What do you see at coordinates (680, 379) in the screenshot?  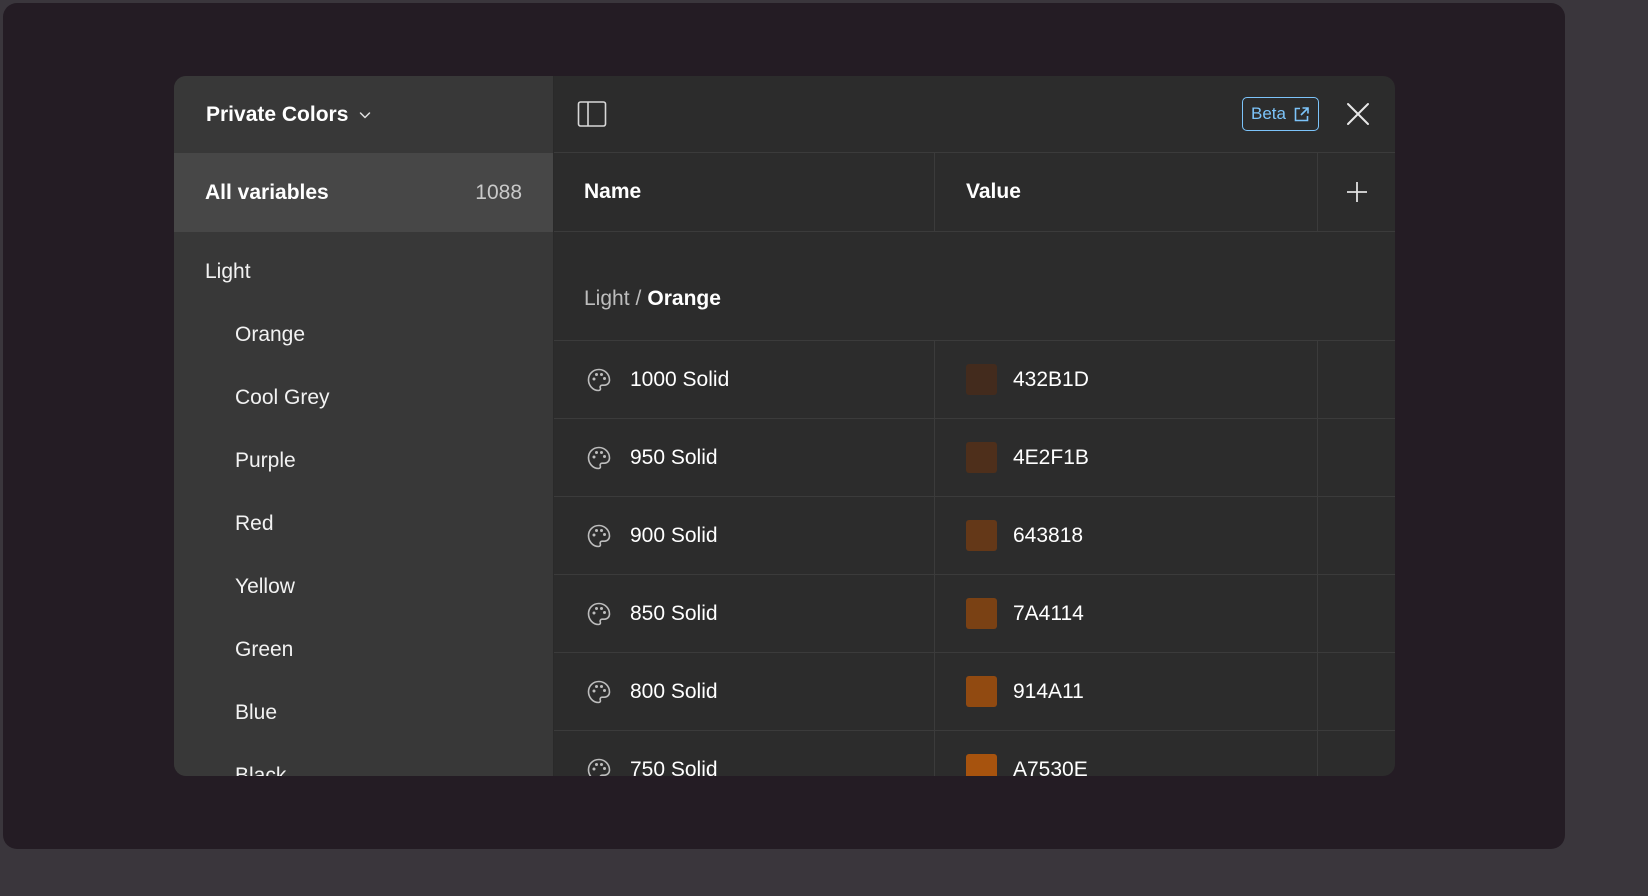 I see `variable-name: 1000 Solid` at bounding box center [680, 379].